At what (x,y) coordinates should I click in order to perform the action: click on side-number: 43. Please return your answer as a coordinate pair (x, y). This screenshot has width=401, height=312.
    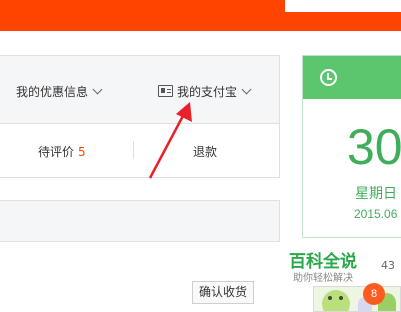
    Looking at the image, I should click on (388, 265).